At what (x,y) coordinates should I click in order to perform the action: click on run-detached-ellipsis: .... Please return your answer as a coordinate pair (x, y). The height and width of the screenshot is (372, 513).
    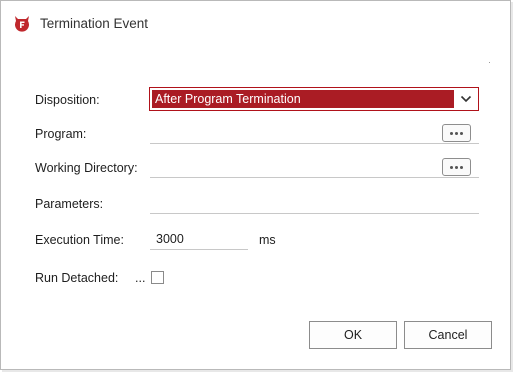
    Looking at the image, I should click on (140, 278).